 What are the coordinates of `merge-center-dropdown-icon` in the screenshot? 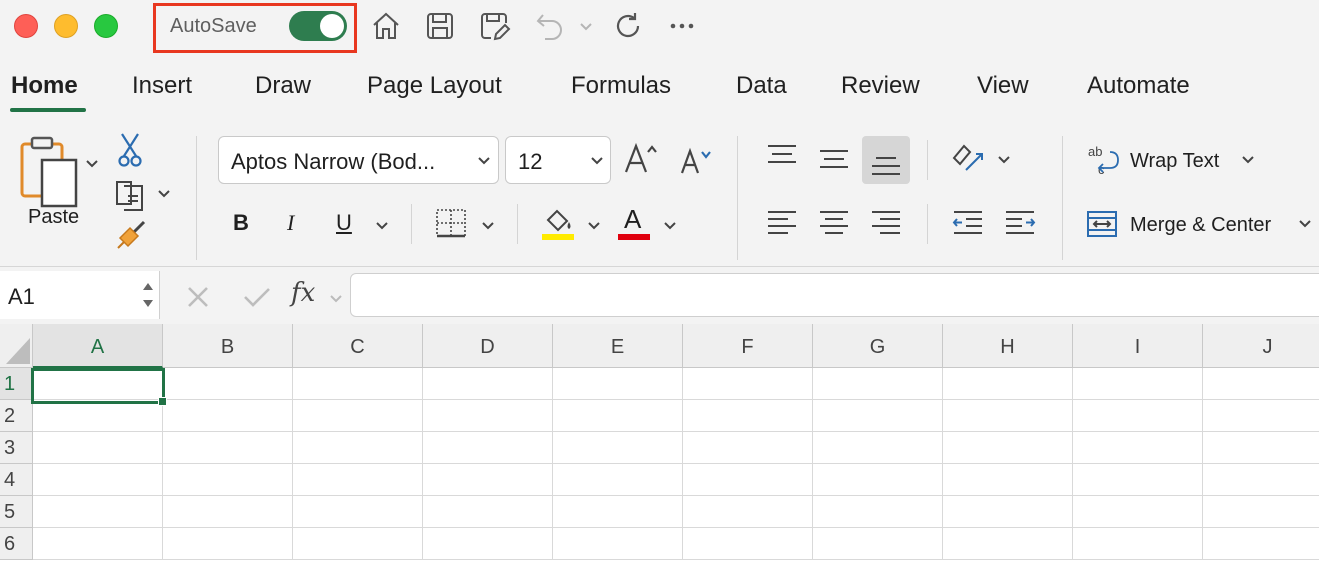 It's located at (1305, 224).